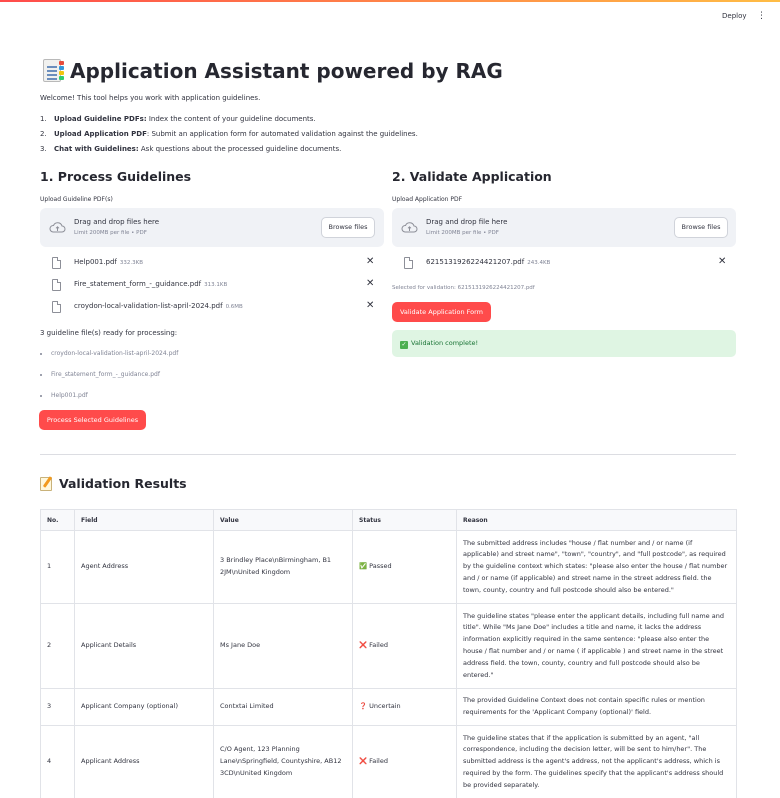 The height and width of the screenshot is (798, 780). I want to click on top-decoration-bar, so click(390, 1).